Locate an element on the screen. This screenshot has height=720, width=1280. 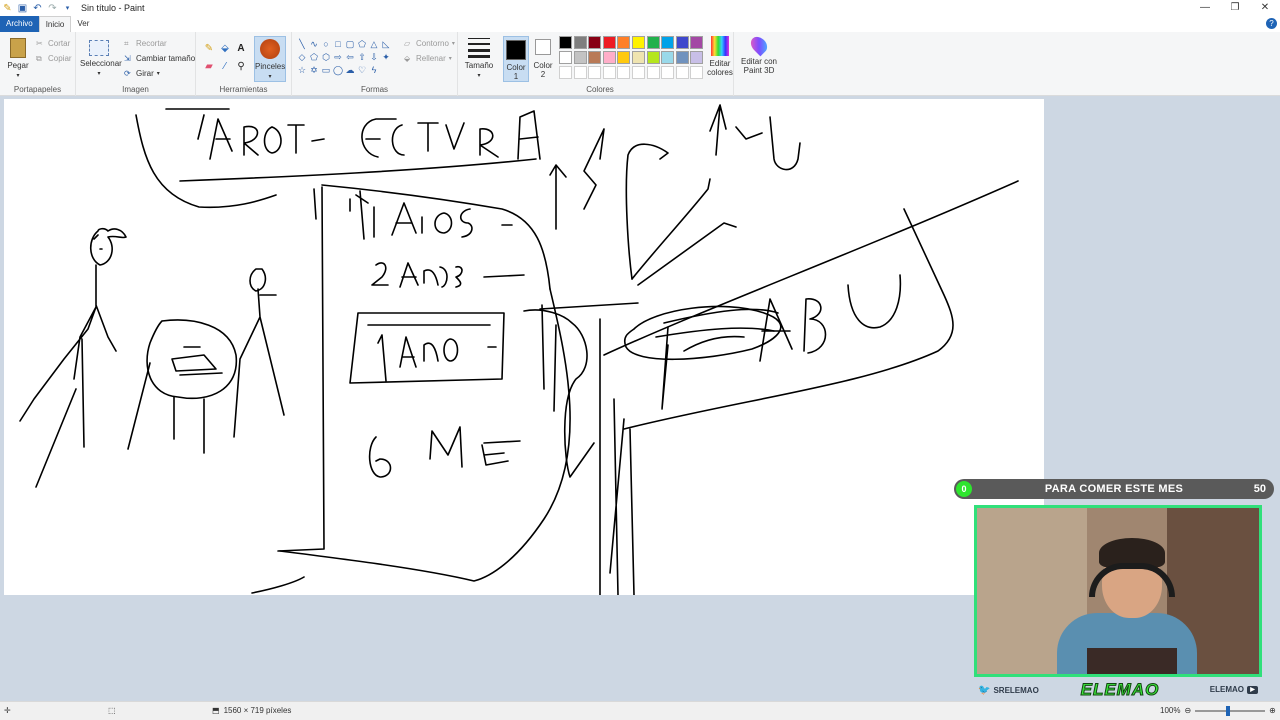
hexagon-shape-icon: ⬡ is located at coordinates (326, 57).